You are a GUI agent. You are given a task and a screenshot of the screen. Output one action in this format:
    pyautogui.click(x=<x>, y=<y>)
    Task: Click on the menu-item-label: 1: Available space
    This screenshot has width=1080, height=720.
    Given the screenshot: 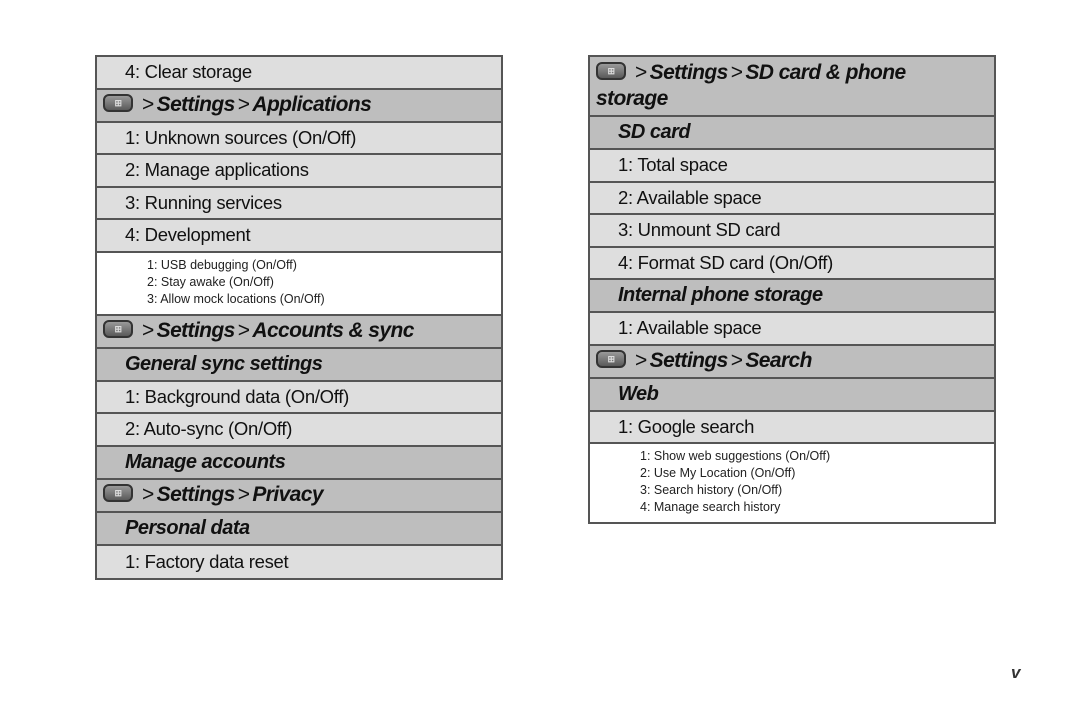 What is the action you would take?
    pyautogui.click(x=690, y=328)
    